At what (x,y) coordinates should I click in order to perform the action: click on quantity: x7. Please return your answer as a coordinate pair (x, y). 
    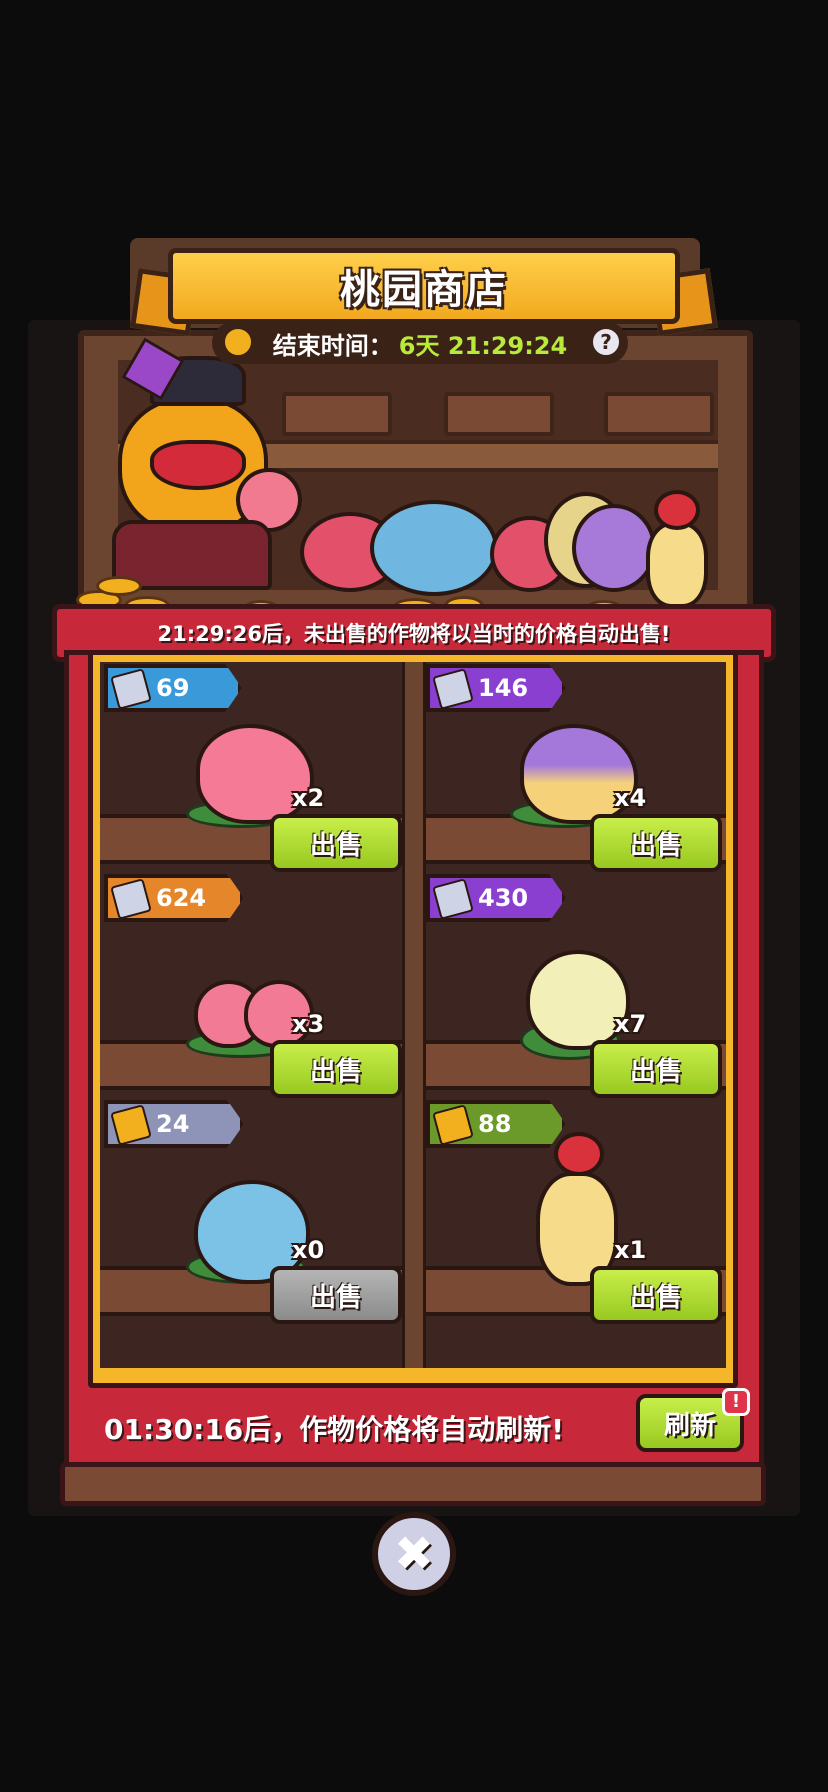
    Looking at the image, I should click on (630, 1024).